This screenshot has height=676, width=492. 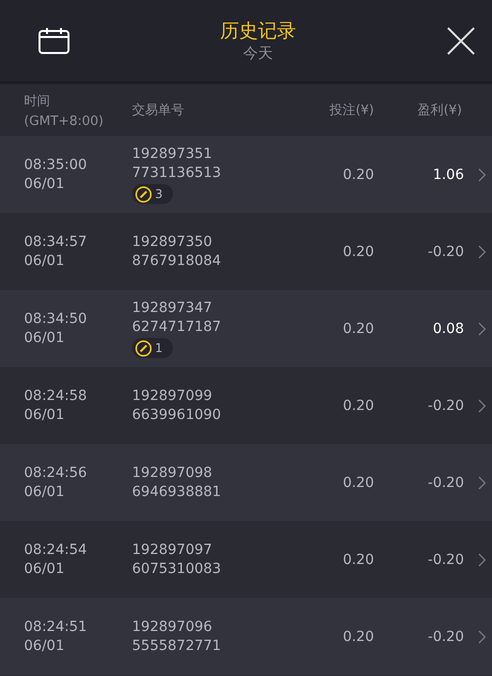 I want to click on close-button, so click(x=461, y=41).